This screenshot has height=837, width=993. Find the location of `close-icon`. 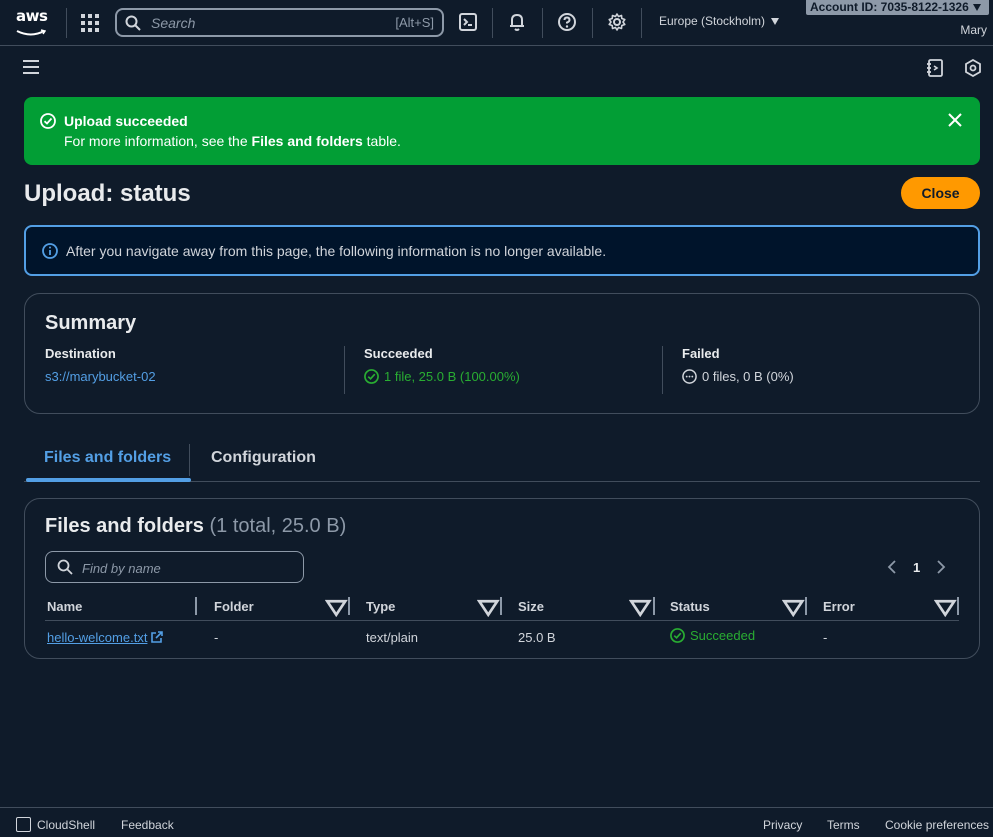

close-icon is located at coordinates (955, 120).